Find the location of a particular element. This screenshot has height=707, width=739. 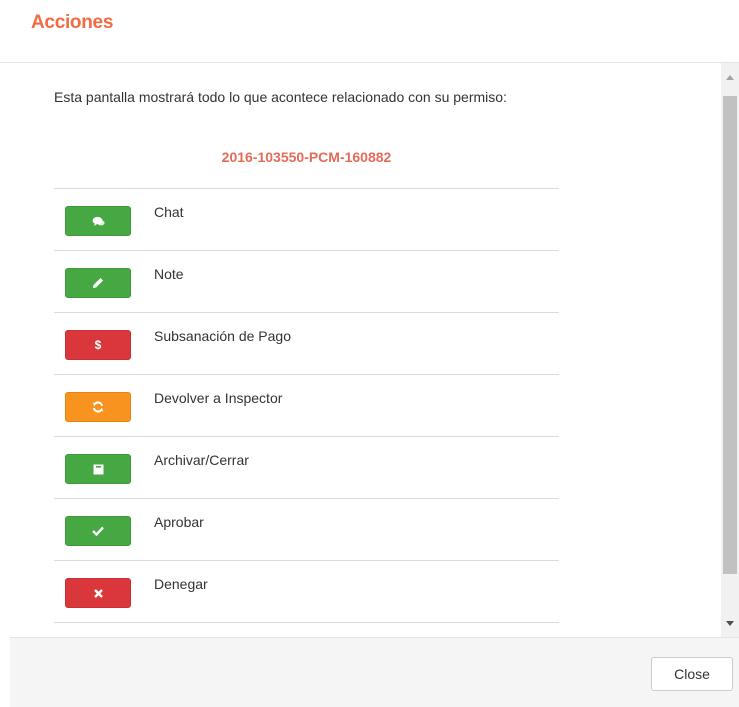

modal-header: Acciones is located at coordinates (369, 31).